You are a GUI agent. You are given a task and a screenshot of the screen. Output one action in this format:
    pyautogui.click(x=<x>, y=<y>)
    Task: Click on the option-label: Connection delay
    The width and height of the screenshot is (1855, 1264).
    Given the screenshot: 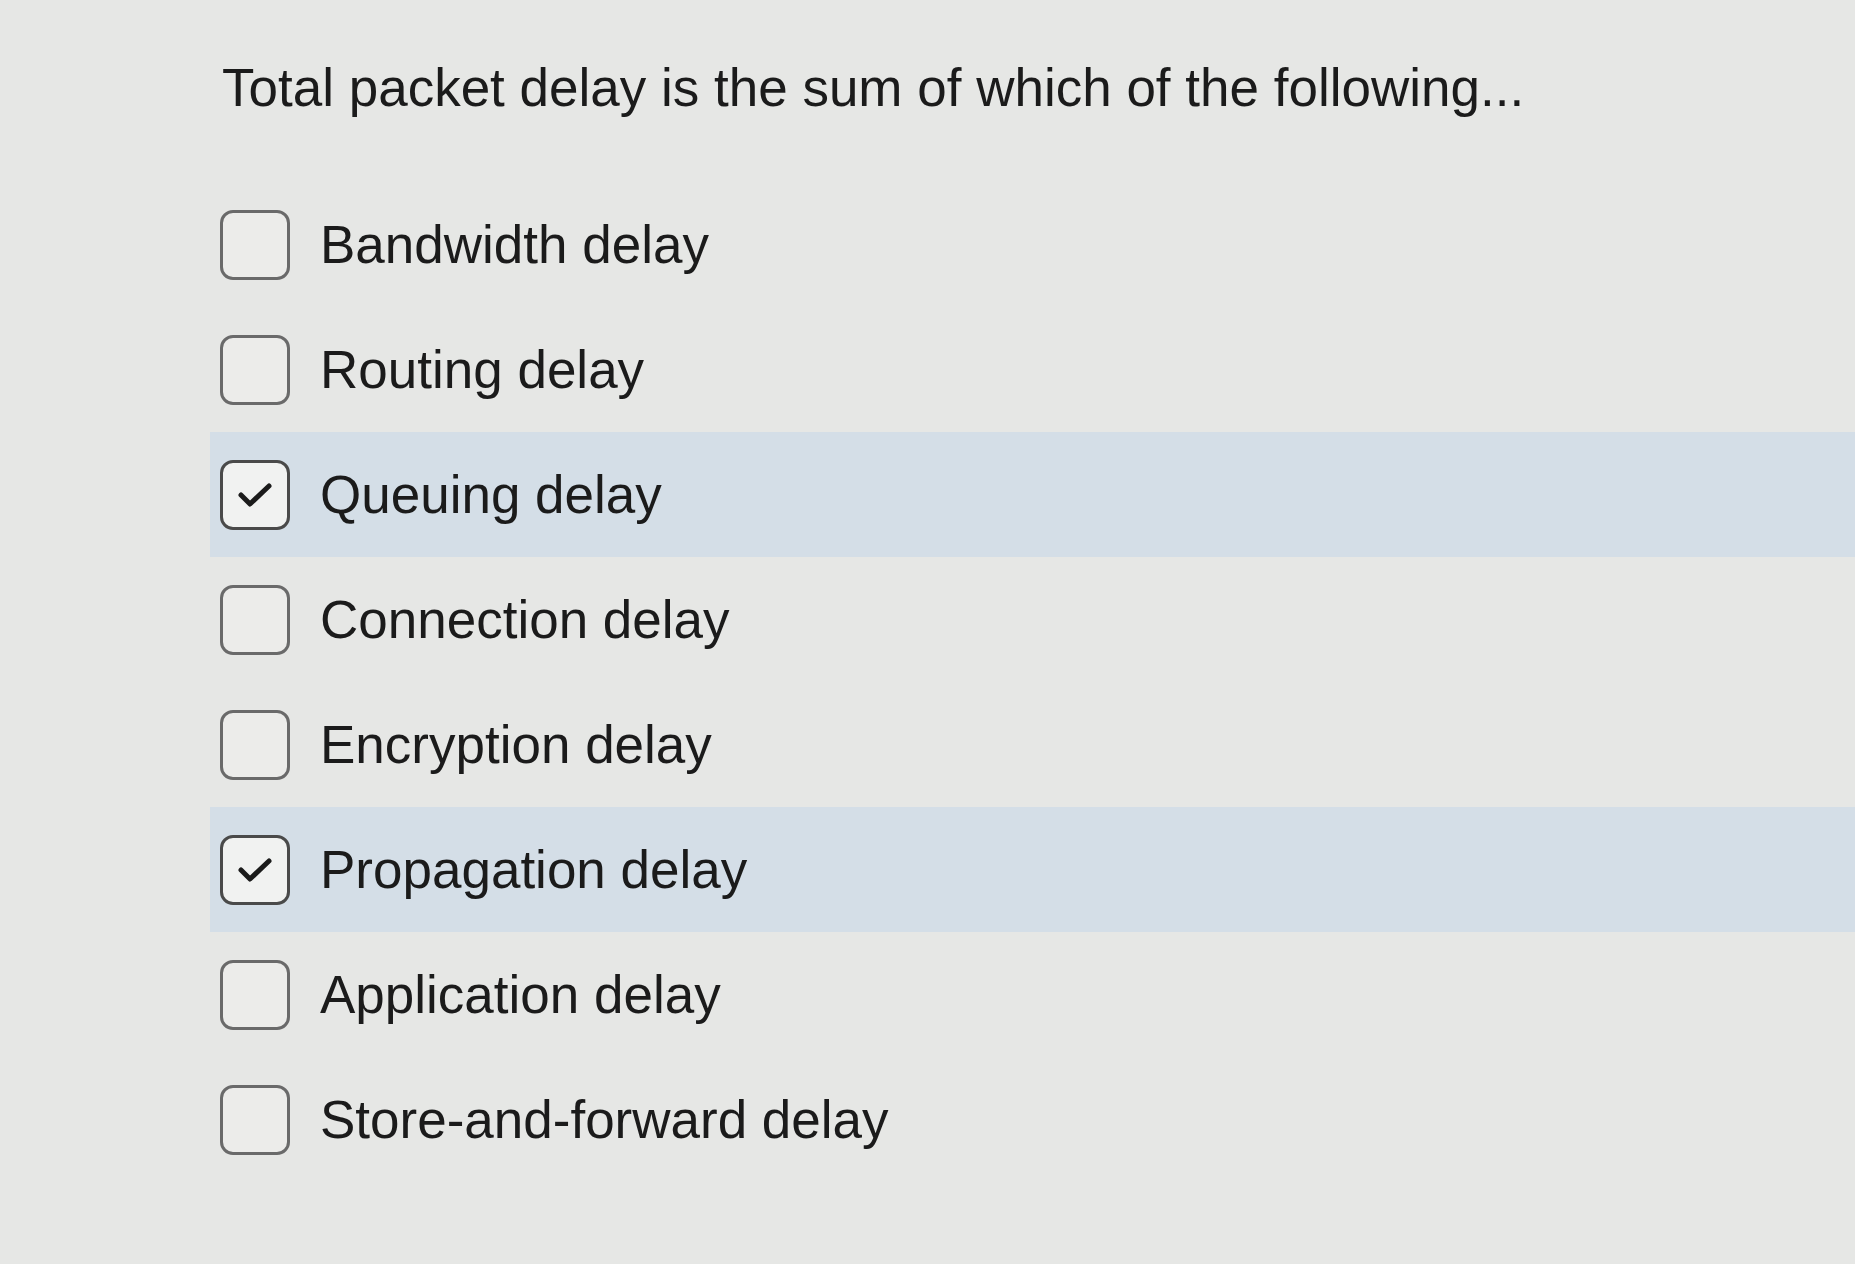 What is the action you would take?
    pyautogui.click(x=525, y=619)
    